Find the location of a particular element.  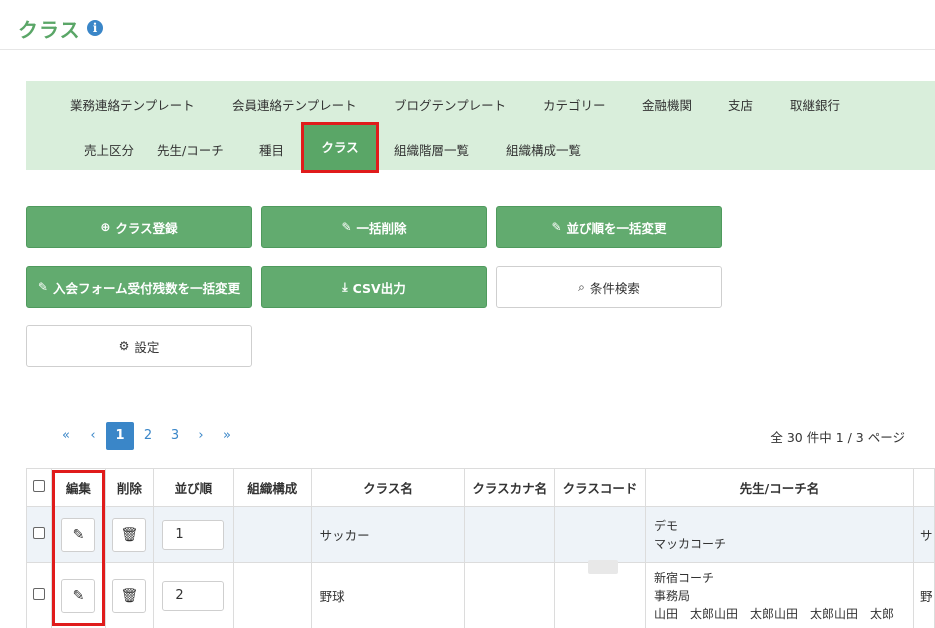

nav-item-blog-template: ブログテンプレート is located at coordinates (450, 104).